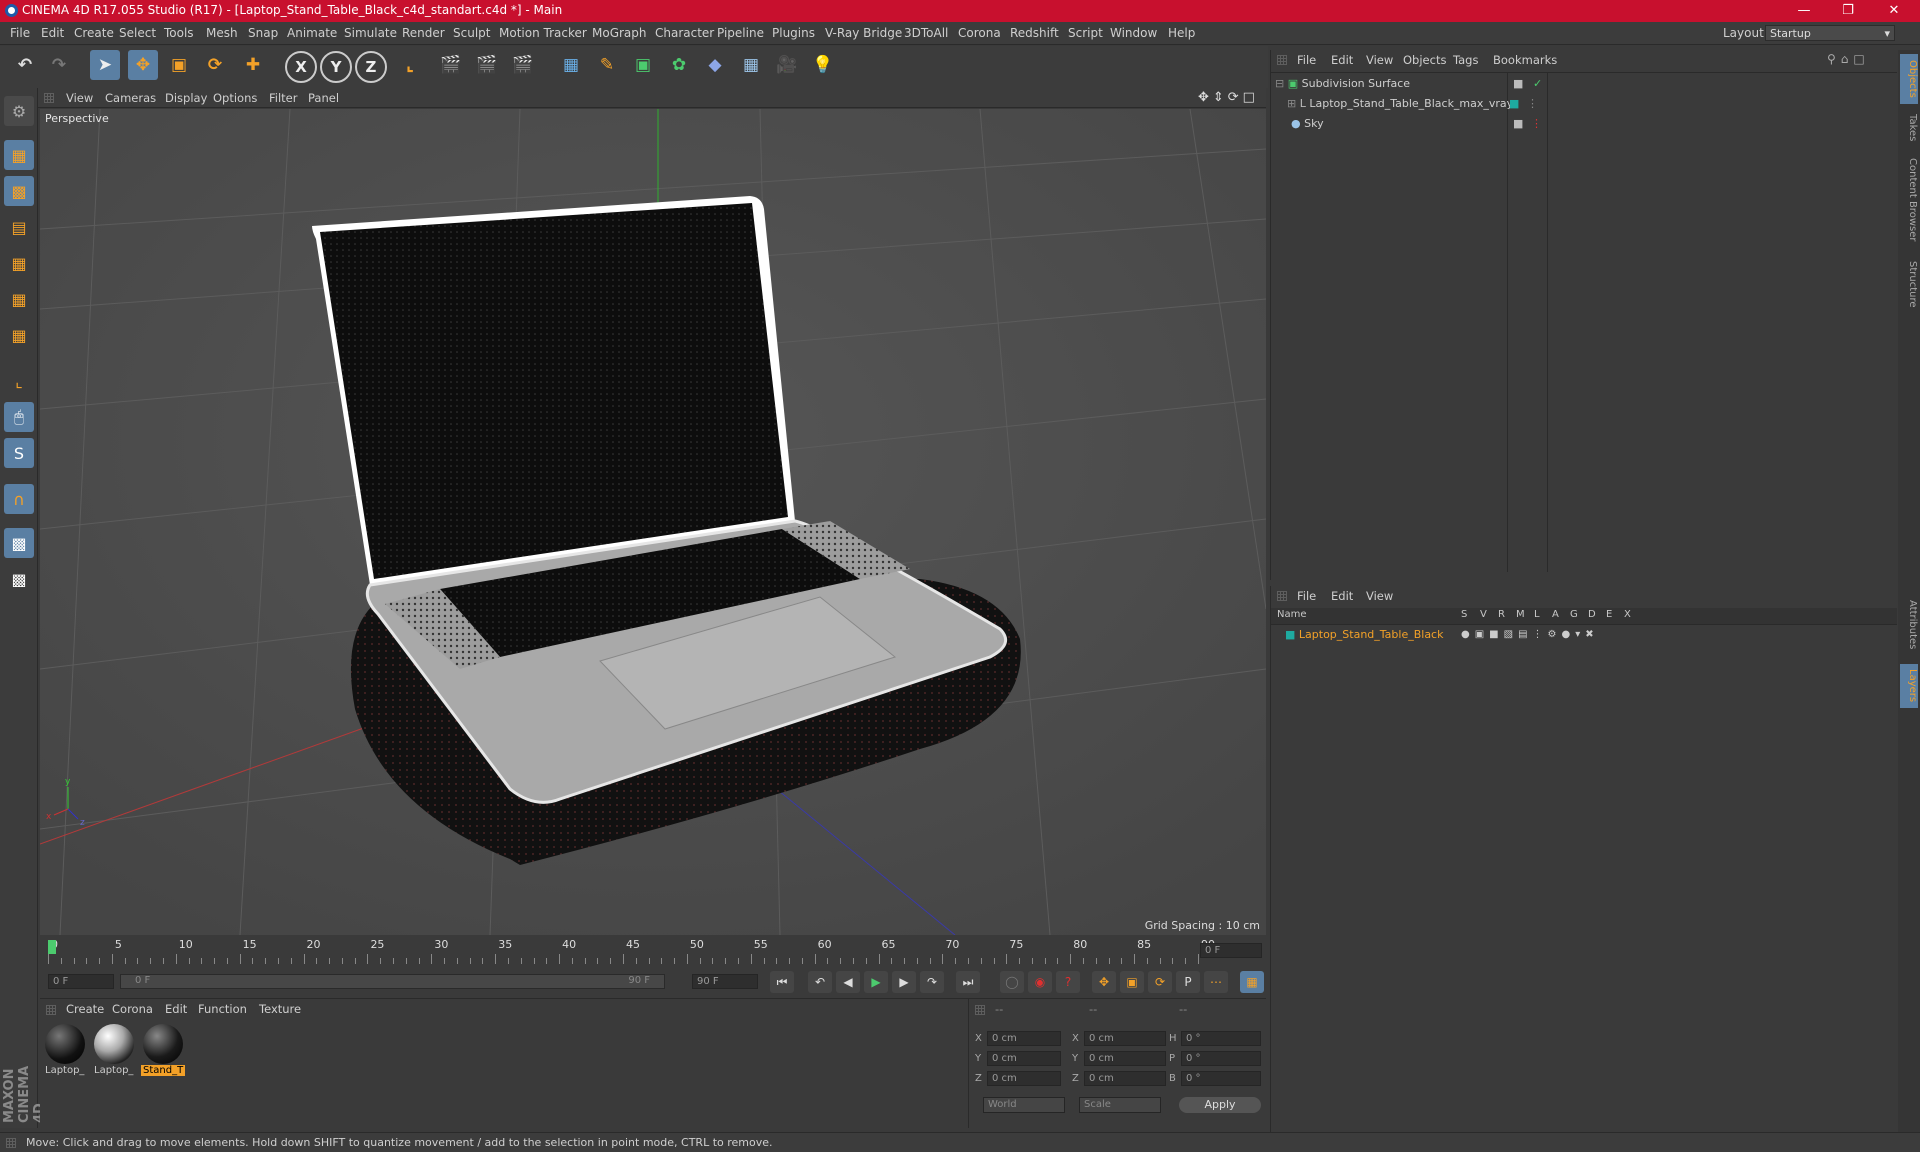 Image resolution: width=1920 pixels, height=1152 pixels. Describe the element at coordinates (179, 33) in the screenshot. I see `menu-tools: Tools` at that location.